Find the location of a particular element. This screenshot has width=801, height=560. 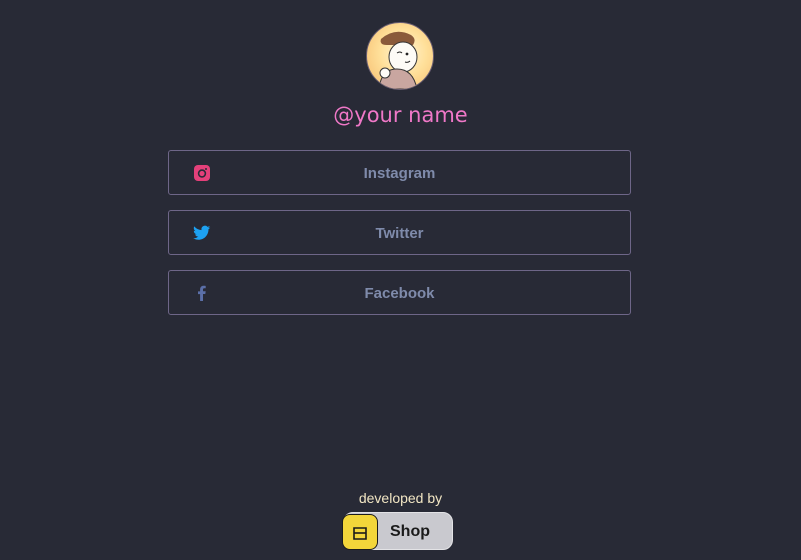

twitter-label: Twitter is located at coordinates (399, 233).